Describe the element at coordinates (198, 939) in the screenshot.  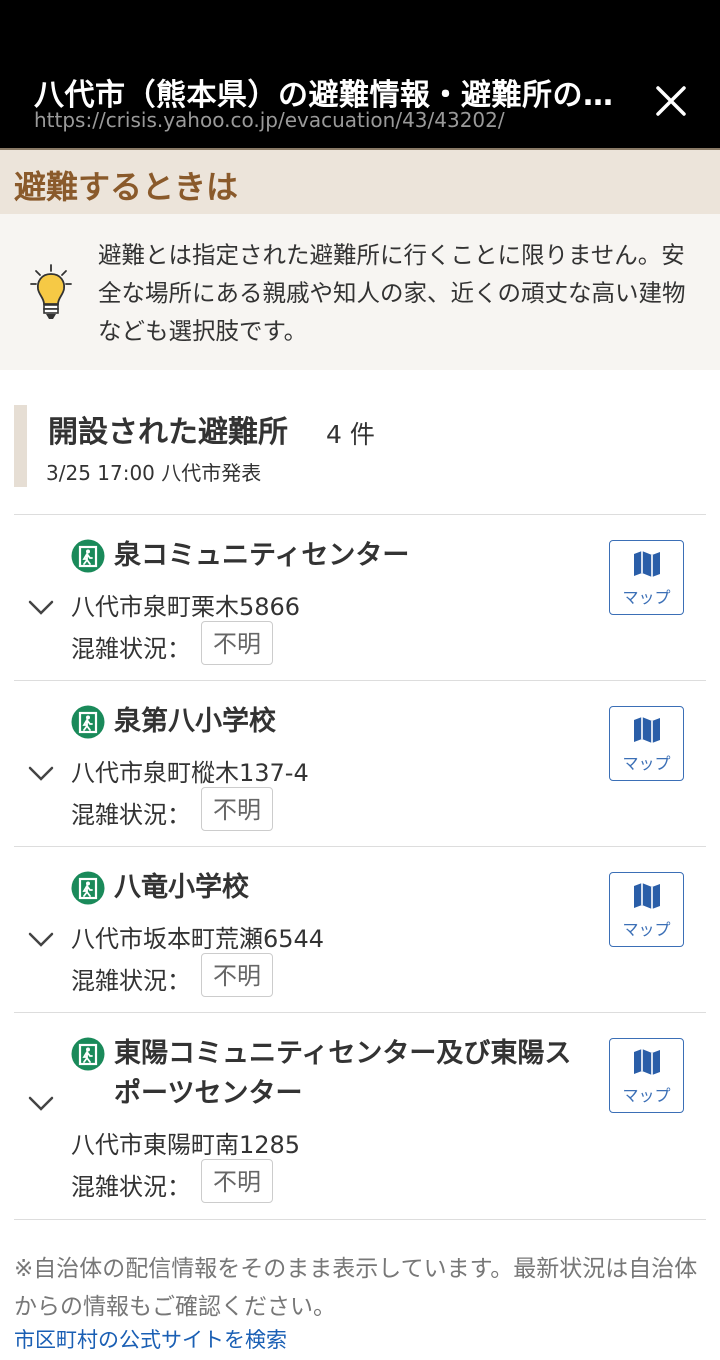
I see `shelter-address: 八代市坂本町荒瀬6544` at that location.